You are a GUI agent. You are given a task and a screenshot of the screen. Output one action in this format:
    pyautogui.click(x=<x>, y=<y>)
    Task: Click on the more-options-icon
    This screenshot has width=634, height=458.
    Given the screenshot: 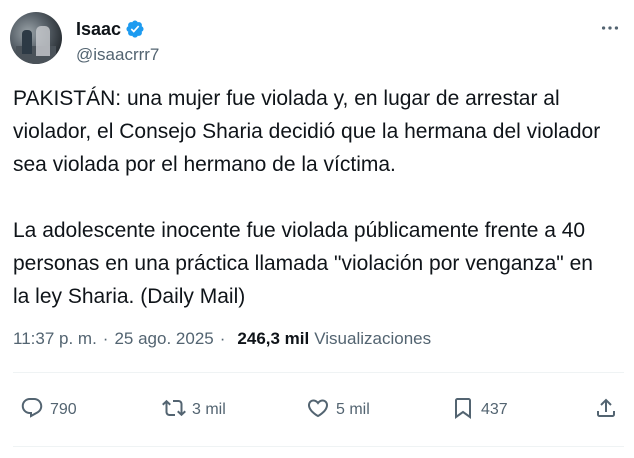 What is the action you would take?
    pyautogui.click(x=610, y=28)
    